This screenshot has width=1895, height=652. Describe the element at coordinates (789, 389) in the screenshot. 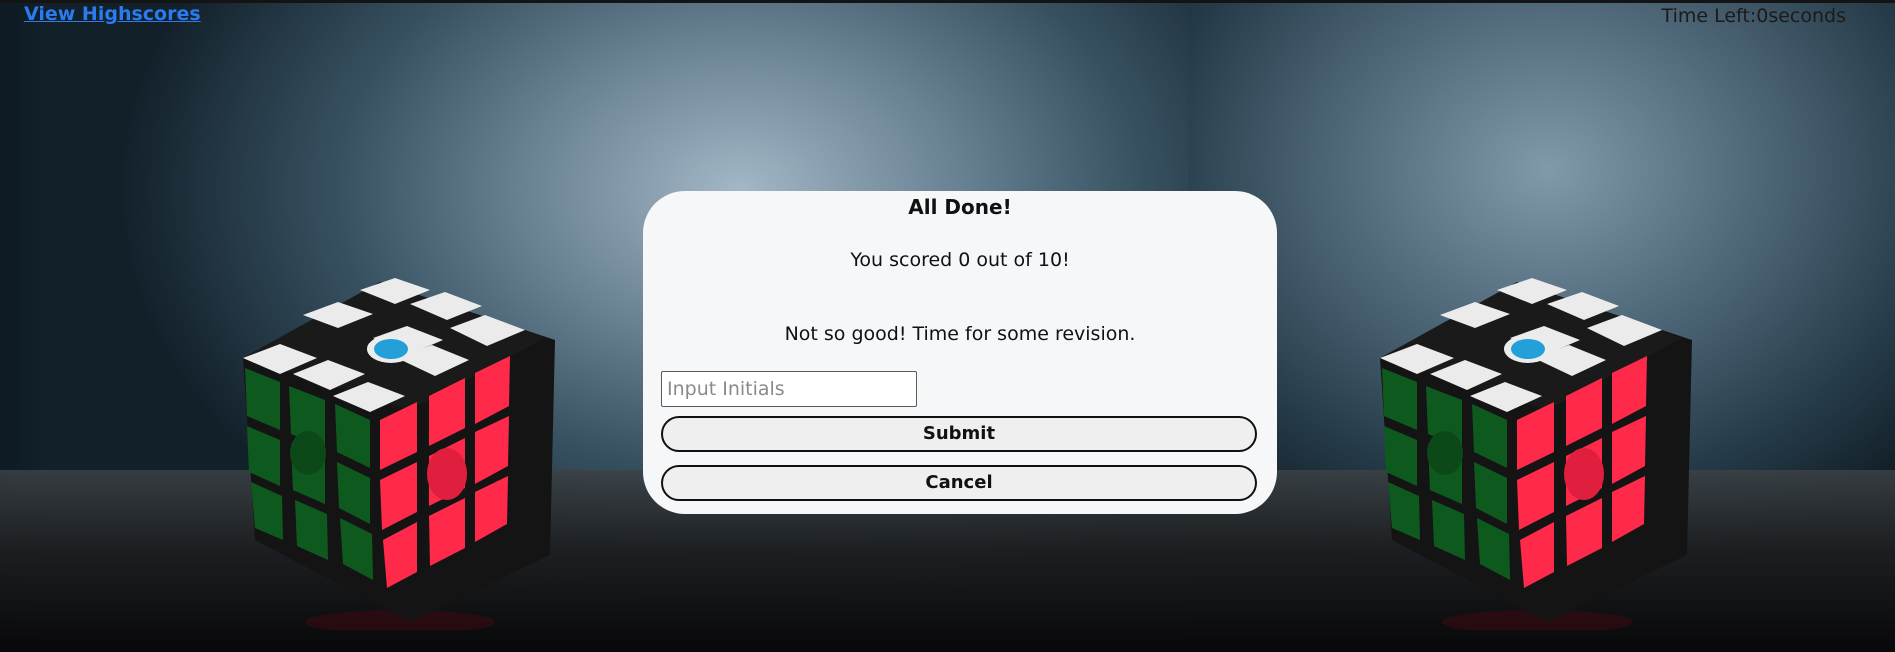

I see `initials-input` at that location.